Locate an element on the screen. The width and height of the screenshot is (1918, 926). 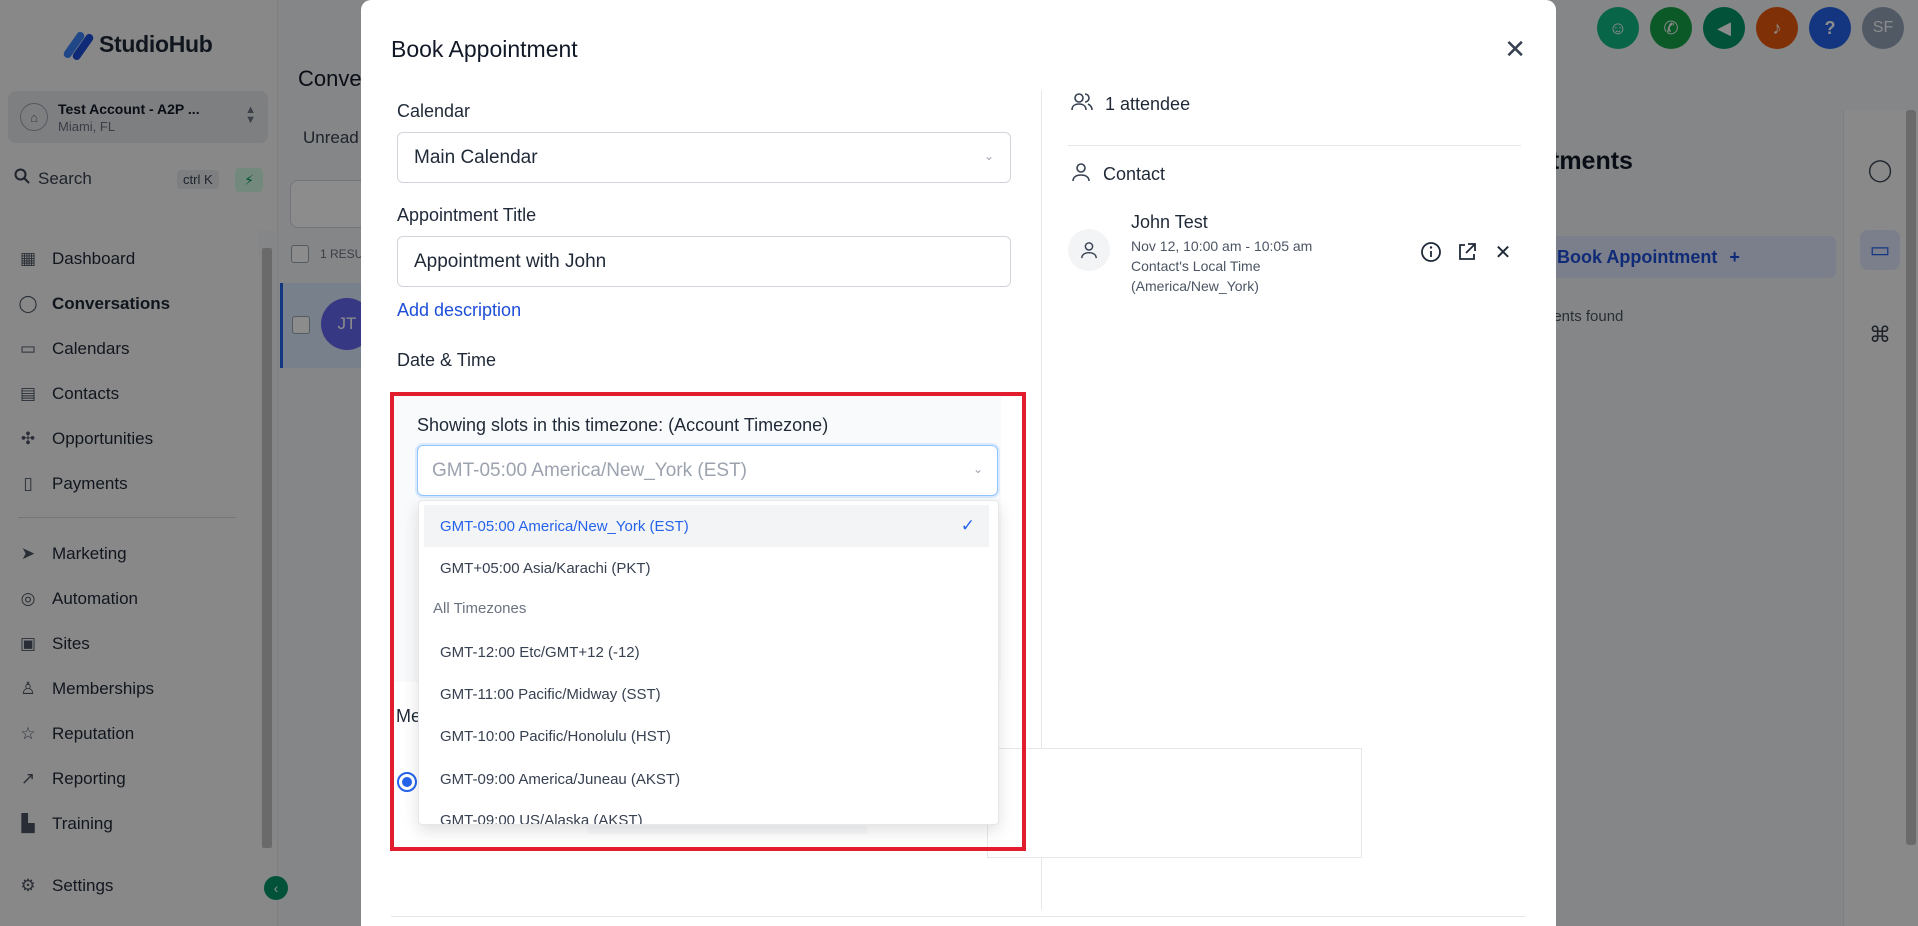
calendar-label: Calendar is located at coordinates (434, 111).